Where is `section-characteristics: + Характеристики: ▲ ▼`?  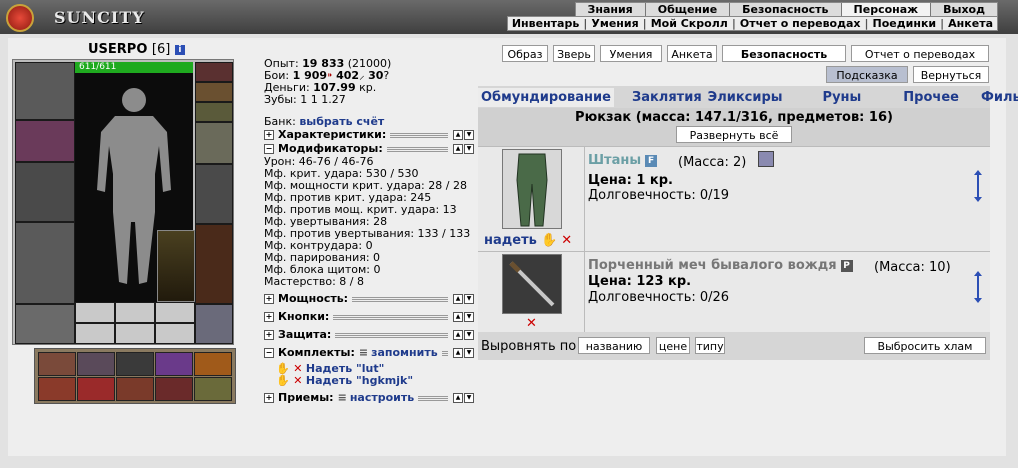 section-characteristics: + Характеристики: ▲ ▼ is located at coordinates (369, 135).